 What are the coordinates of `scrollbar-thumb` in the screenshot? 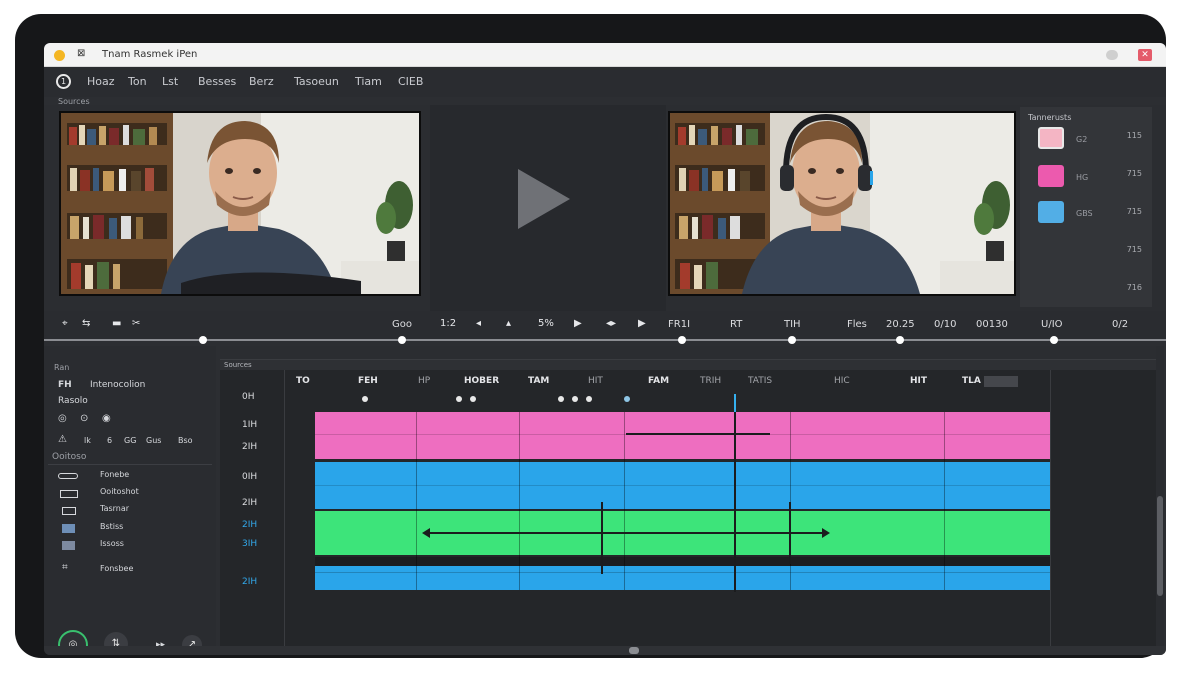 It's located at (1160, 546).